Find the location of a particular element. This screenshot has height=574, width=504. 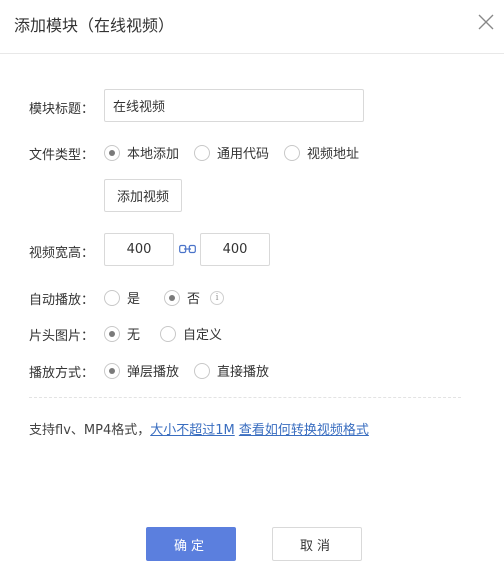

add-video-button: 添加视频 is located at coordinates (143, 195).